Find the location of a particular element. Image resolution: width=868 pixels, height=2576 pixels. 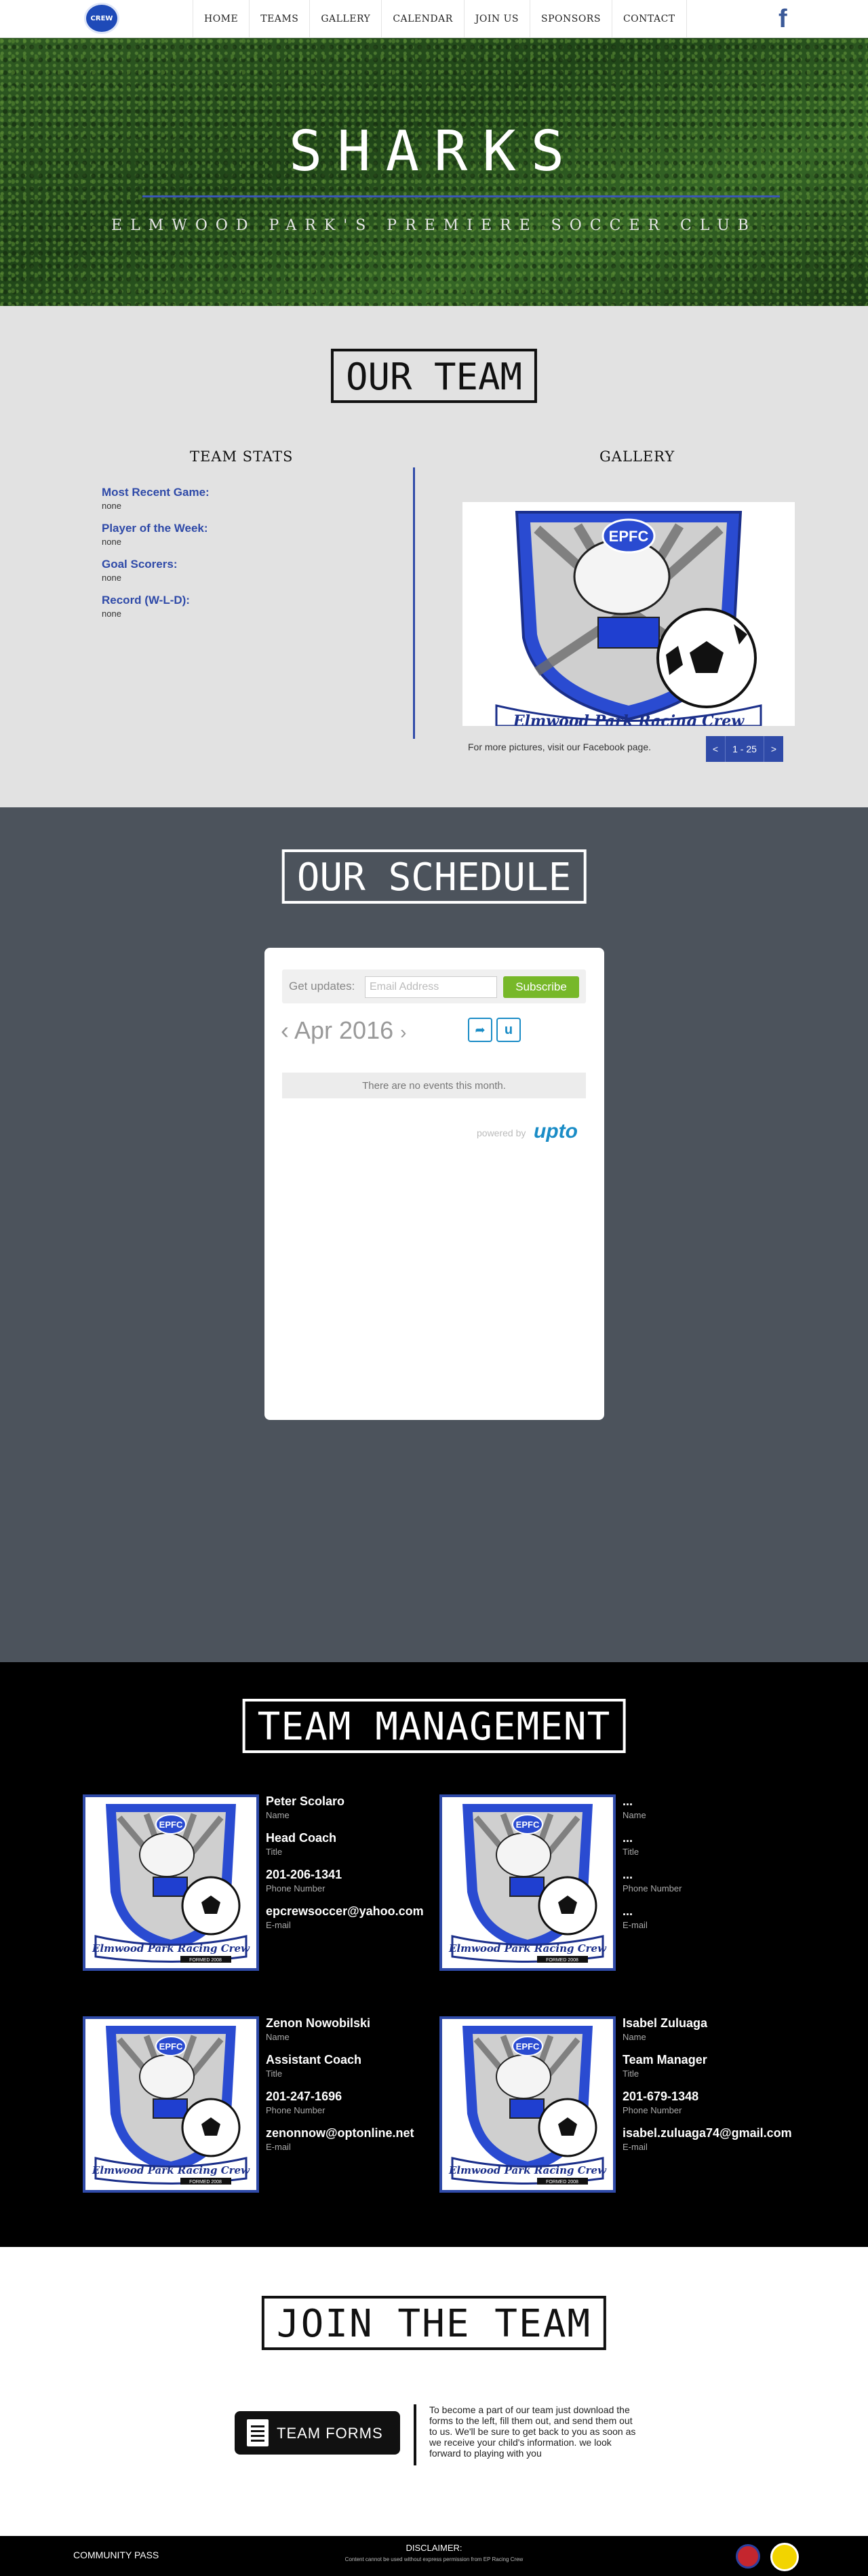

staff-email: epcrewsoccer@yahoo.com is located at coordinates (350, 1911).